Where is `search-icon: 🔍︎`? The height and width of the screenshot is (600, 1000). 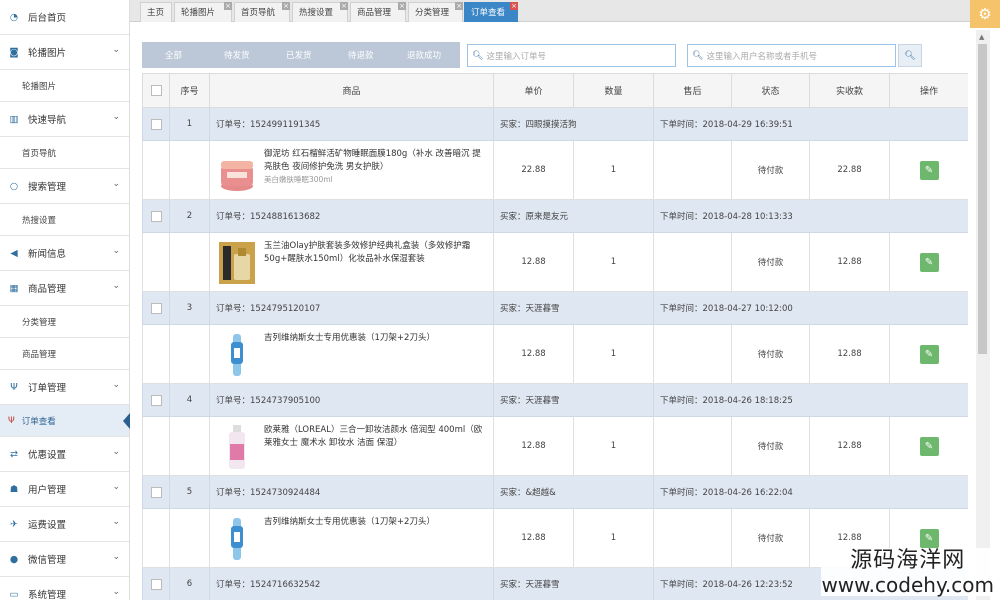
search-icon: 🔍︎ is located at coordinates (910, 55).